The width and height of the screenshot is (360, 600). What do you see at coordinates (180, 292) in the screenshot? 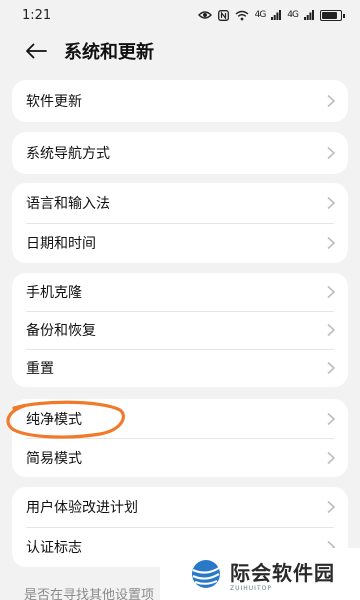
I see `settings-item-phone-clone: 手机克隆` at bounding box center [180, 292].